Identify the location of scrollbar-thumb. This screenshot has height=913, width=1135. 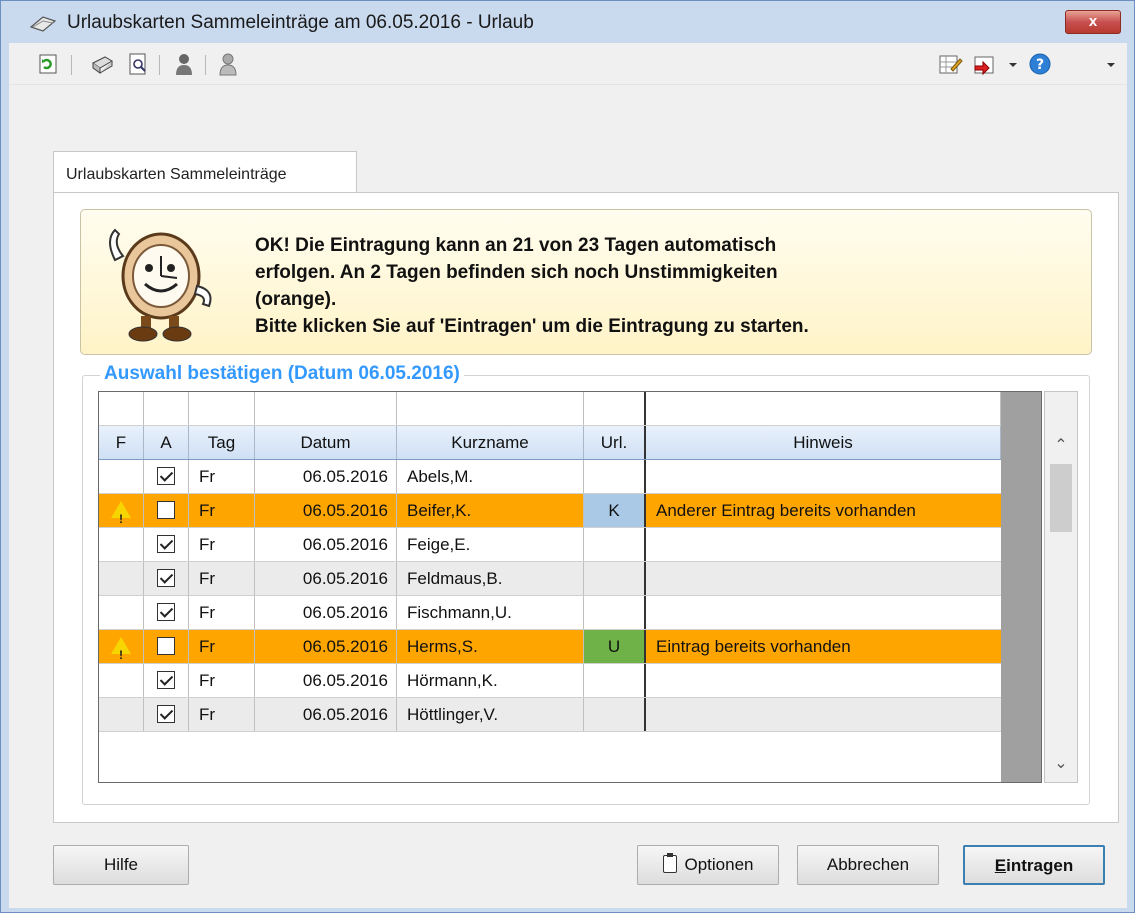
(1061, 498).